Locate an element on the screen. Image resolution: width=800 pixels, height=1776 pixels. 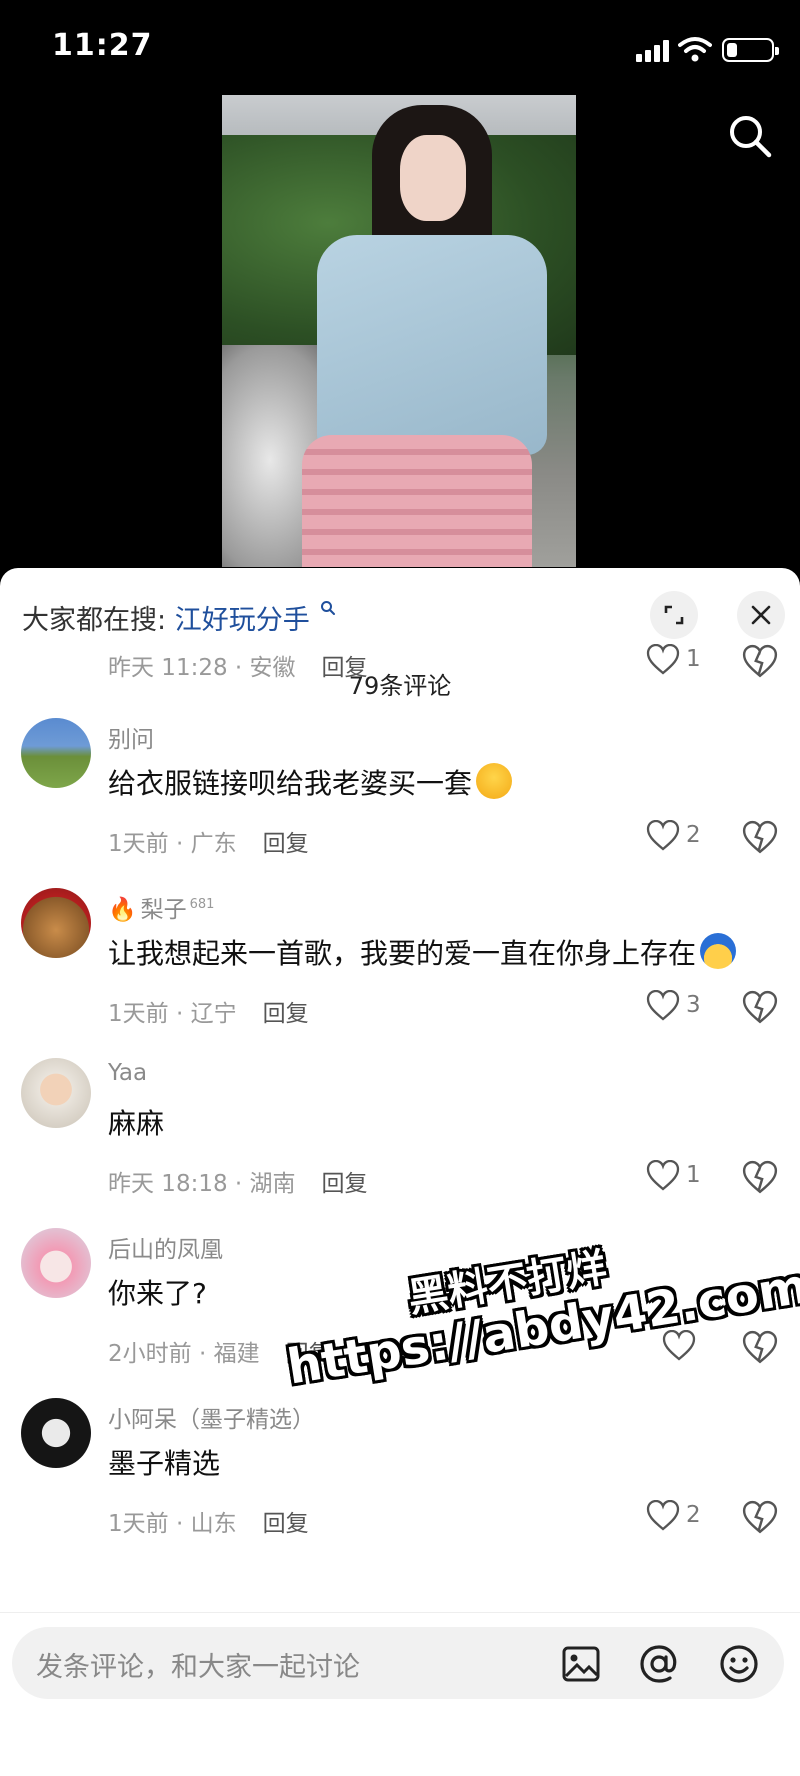
comment-username: 别问 is located at coordinates (131, 737).